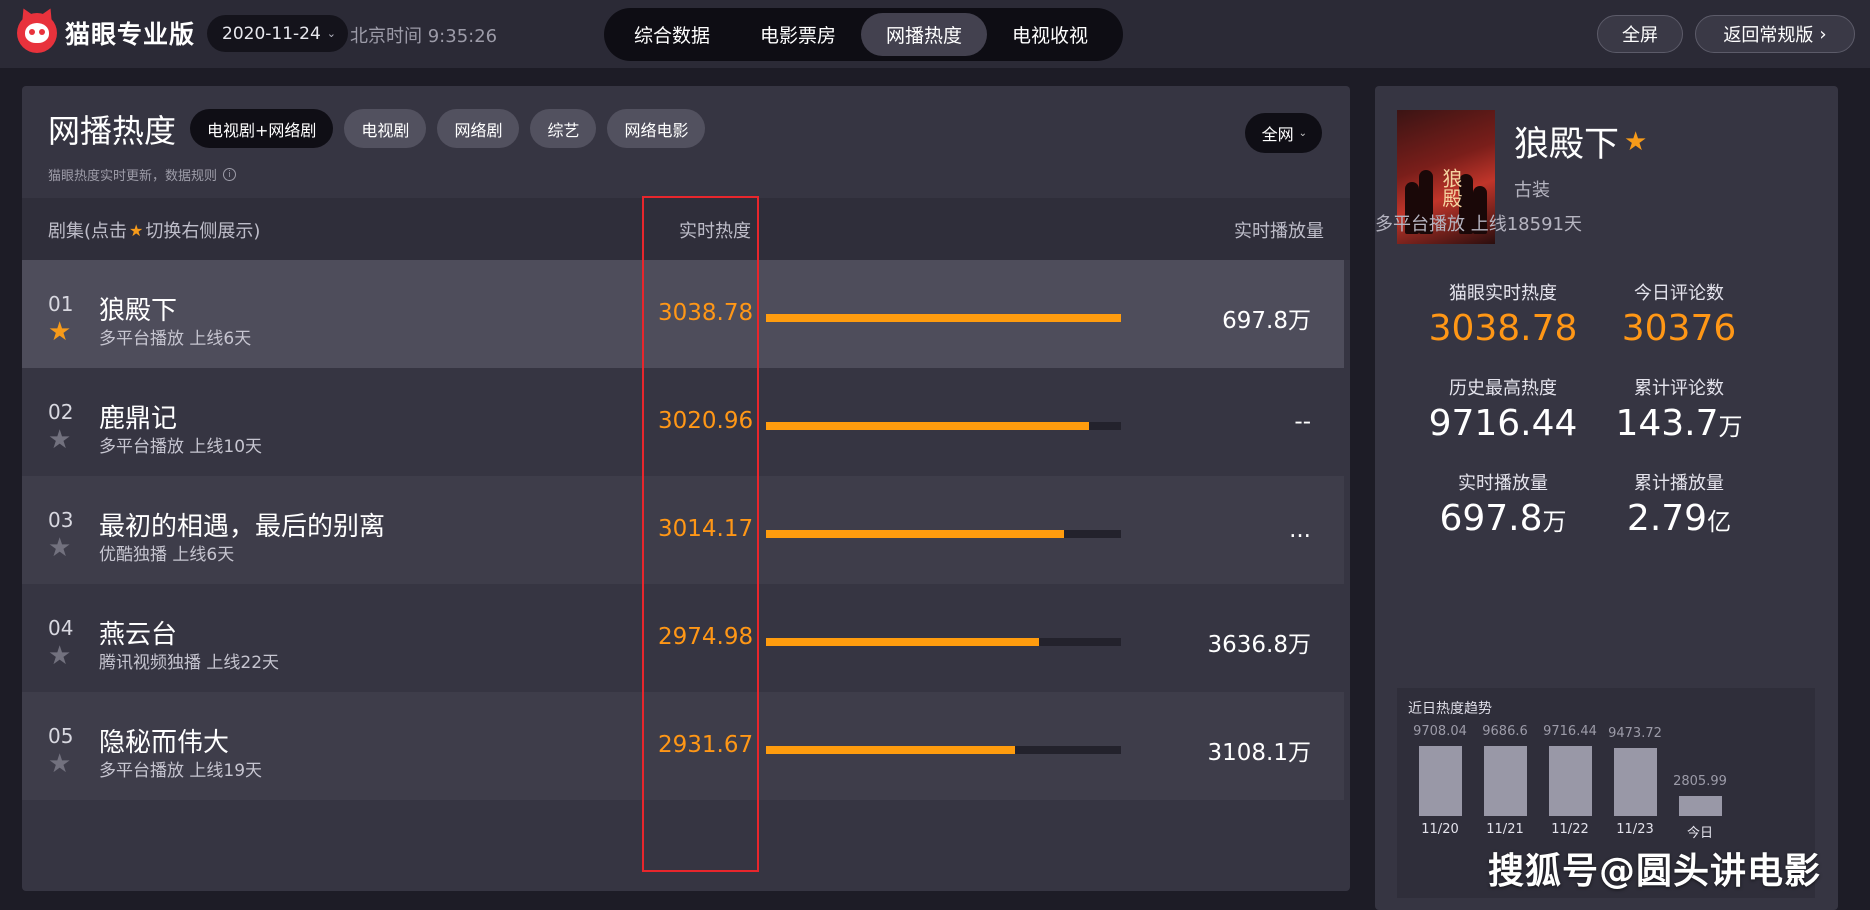  Describe the element at coordinates (1640, 34) in the screenshot. I see `fullscreen-button: 全屏` at that location.